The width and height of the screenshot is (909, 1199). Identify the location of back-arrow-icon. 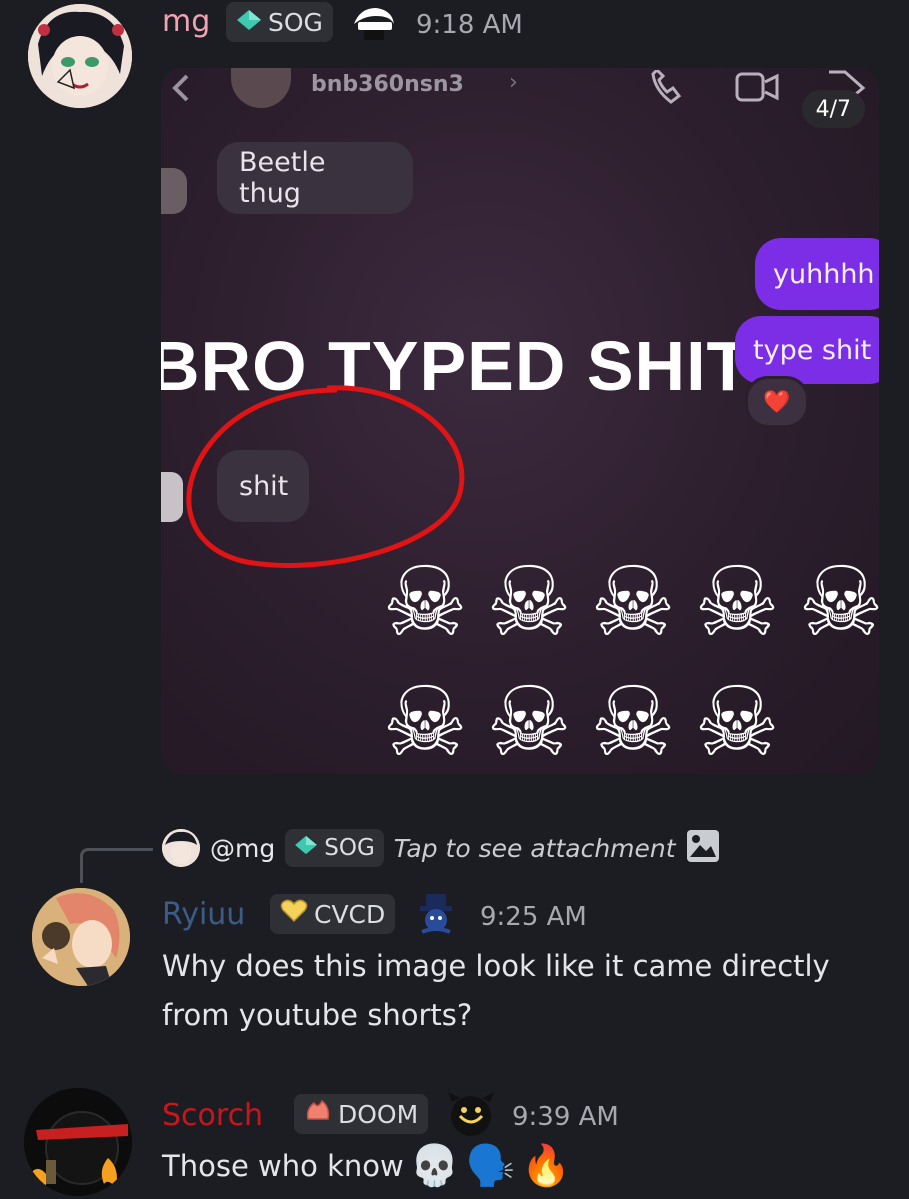
(180, 90).